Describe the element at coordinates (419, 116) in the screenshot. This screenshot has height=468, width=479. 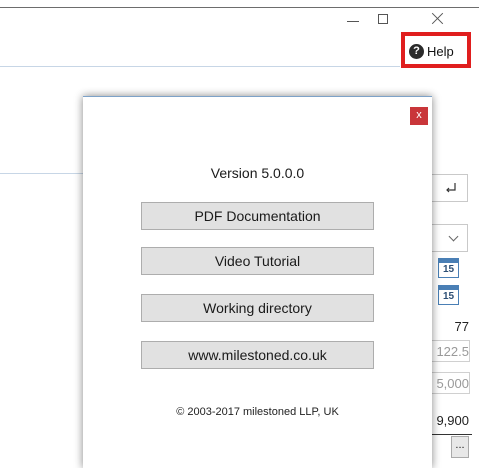
I see `dialog-close-button: x` at that location.